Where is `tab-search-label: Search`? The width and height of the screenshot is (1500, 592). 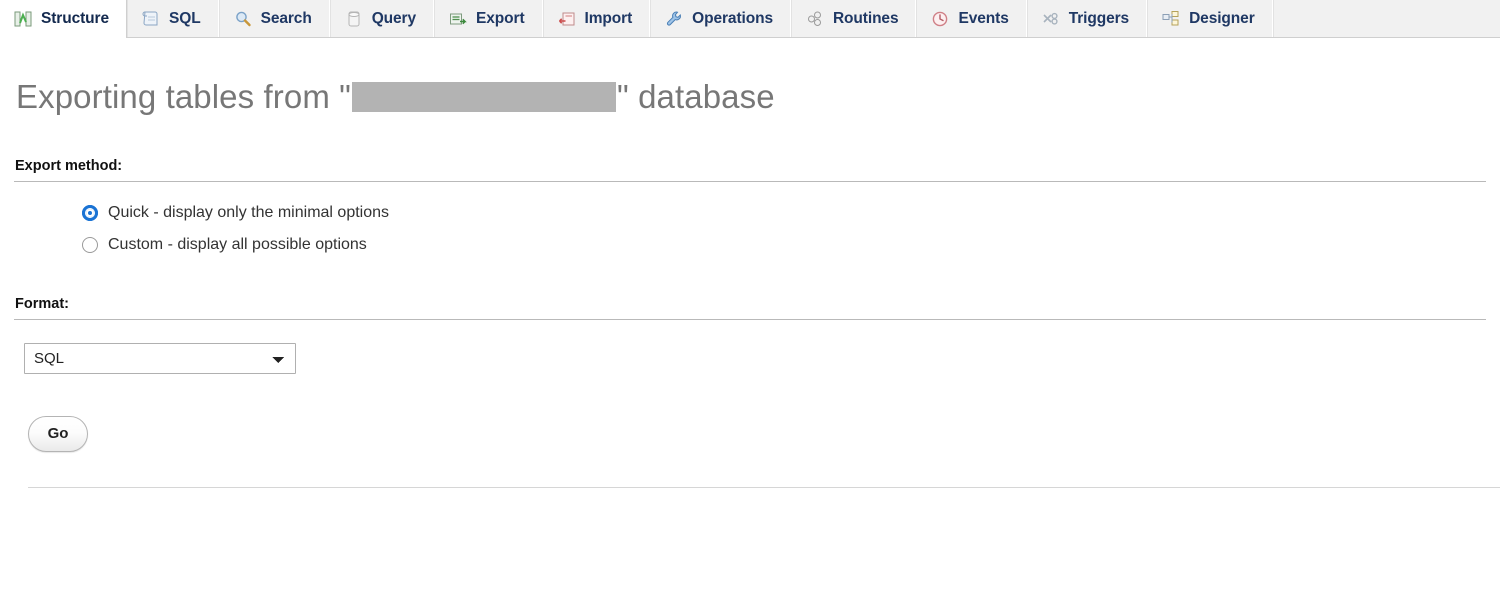
tab-search-label: Search is located at coordinates (286, 18).